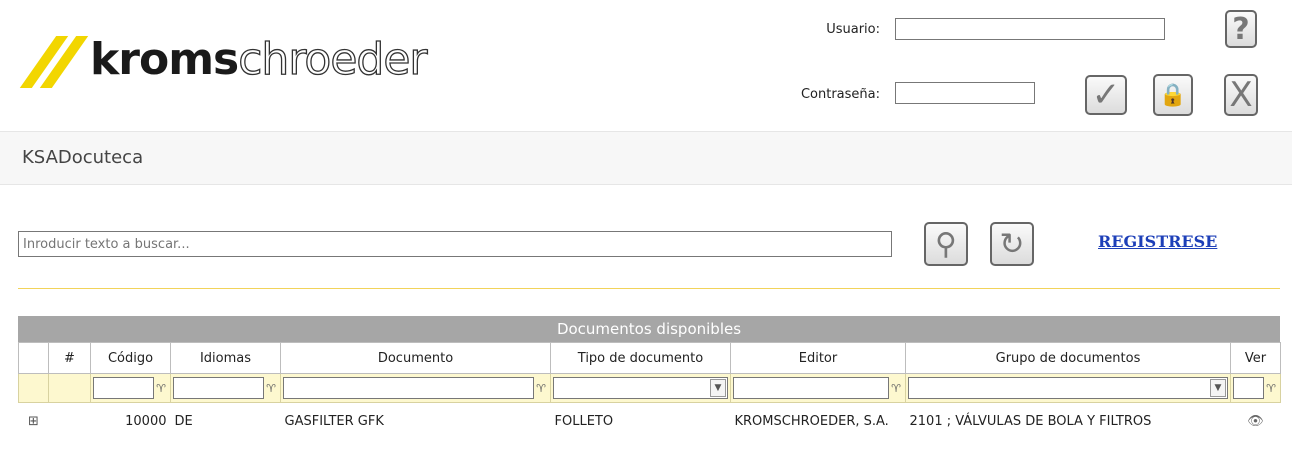  I want to click on cell-idiomas: DE, so click(183, 421).